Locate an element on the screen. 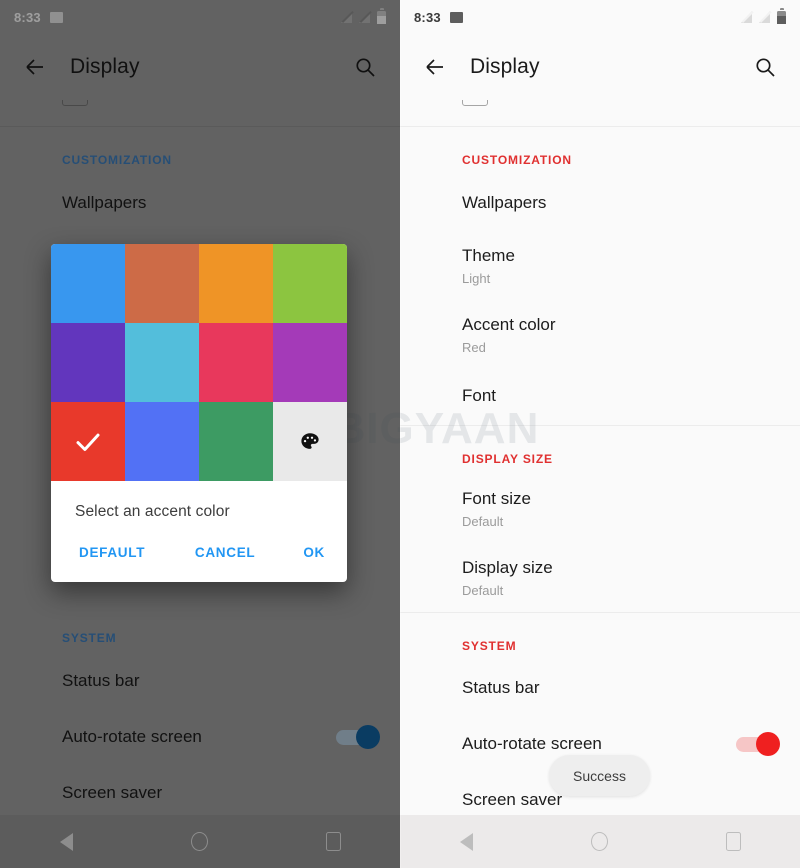 This screenshot has height=868, width=800. status-bar-right-icons is located at coordinates (763, 16).